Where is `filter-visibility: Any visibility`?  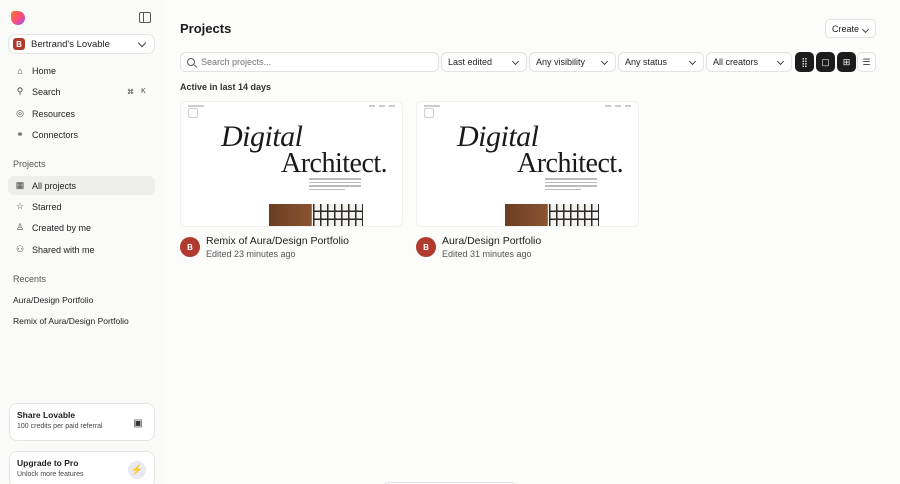 filter-visibility: Any visibility is located at coordinates (572, 62).